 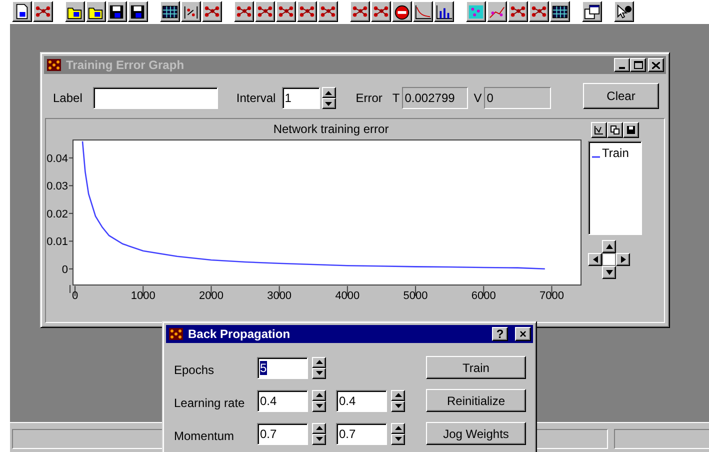 What do you see at coordinates (347, 296) in the screenshot?
I see `x-tick-label: 4000` at bounding box center [347, 296].